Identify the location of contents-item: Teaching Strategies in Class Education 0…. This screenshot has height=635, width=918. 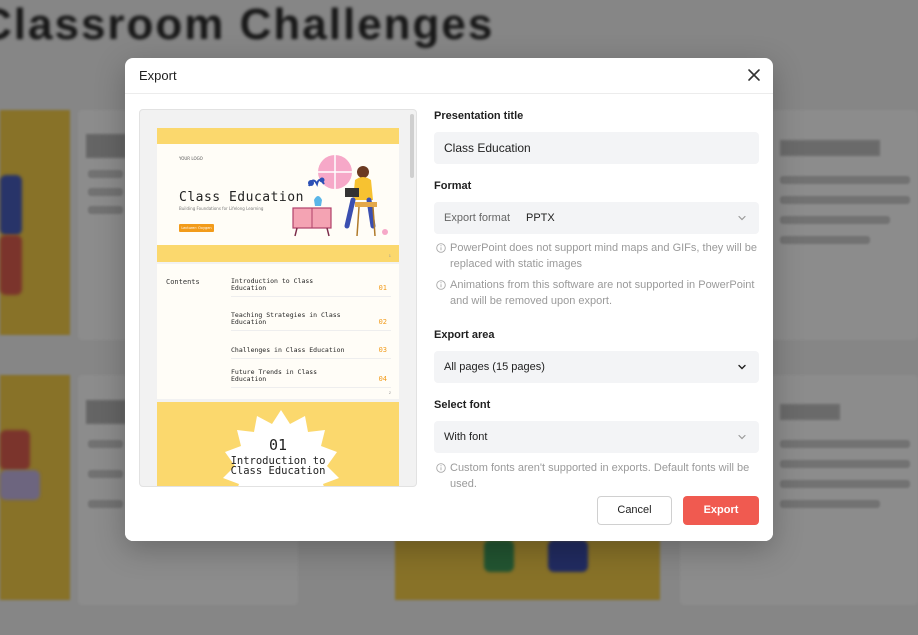
(311, 315).